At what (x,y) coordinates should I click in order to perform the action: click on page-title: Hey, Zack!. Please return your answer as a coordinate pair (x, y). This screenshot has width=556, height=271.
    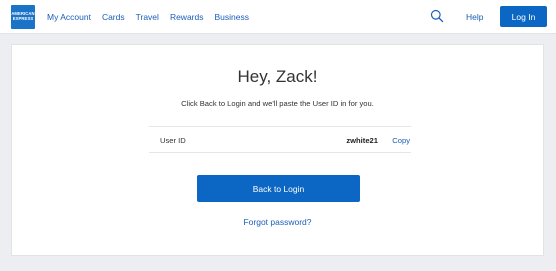
    Looking at the image, I should click on (277, 76).